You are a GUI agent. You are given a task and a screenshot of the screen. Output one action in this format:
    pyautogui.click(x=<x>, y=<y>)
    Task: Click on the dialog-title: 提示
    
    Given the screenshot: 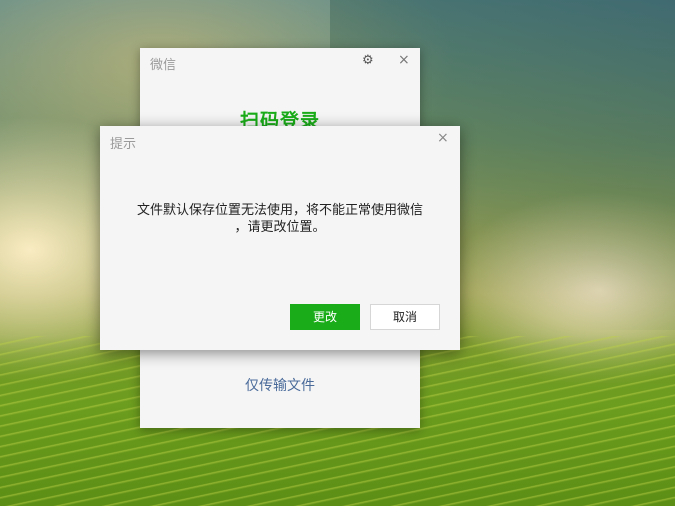 What is the action you would take?
    pyautogui.click(x=123, y=144)
    